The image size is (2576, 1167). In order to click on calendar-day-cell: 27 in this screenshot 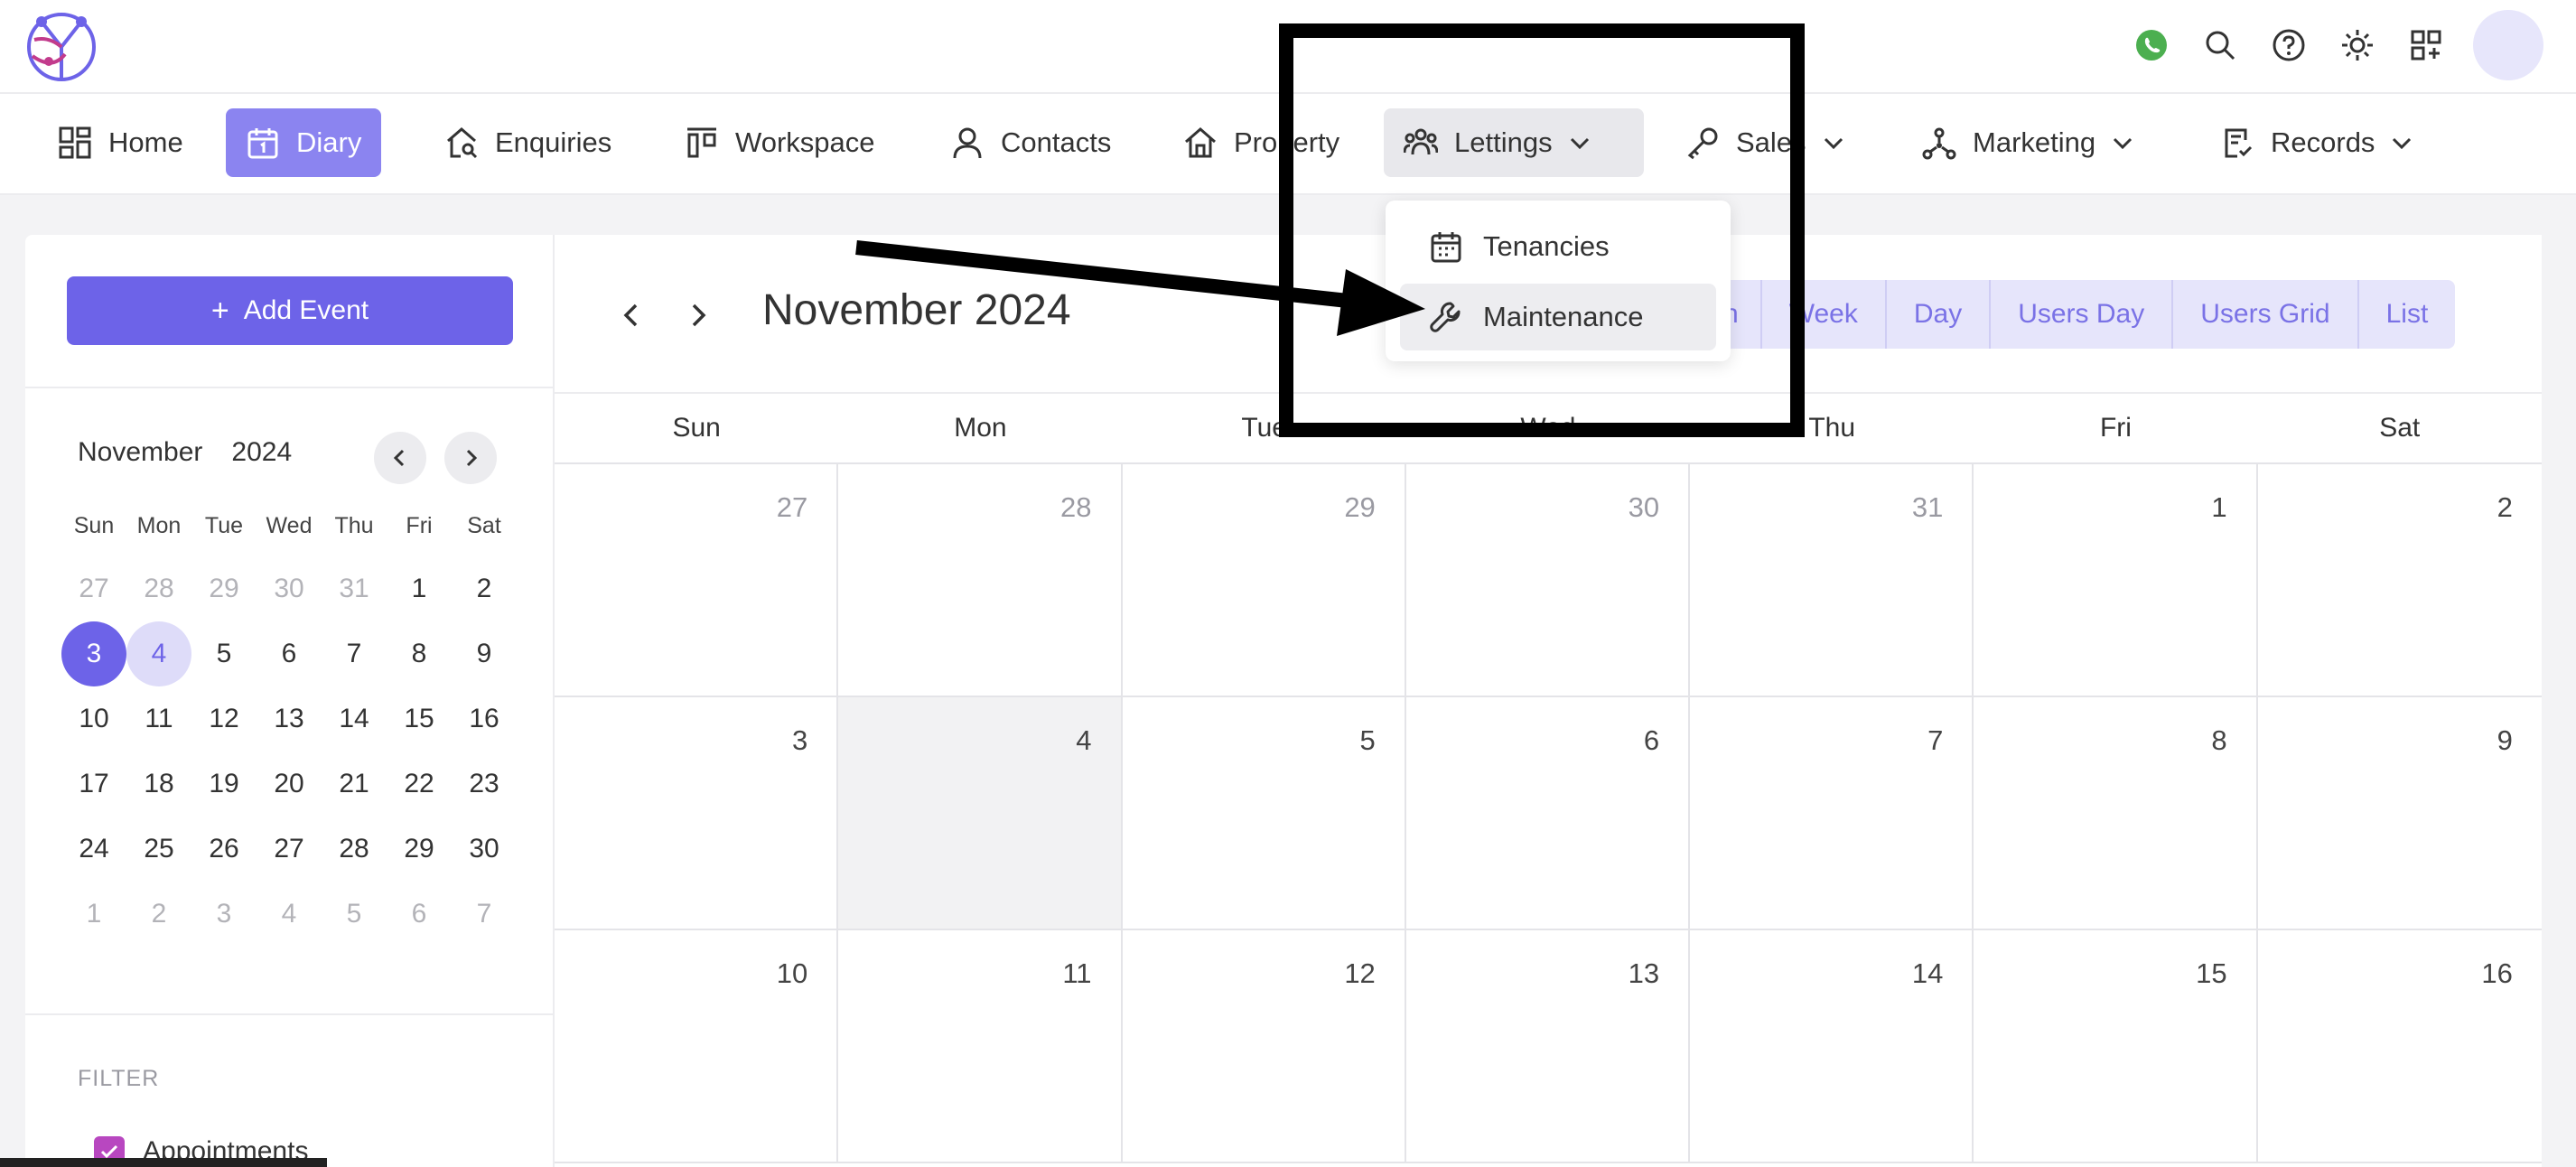, I will do `click(697, 580)`.